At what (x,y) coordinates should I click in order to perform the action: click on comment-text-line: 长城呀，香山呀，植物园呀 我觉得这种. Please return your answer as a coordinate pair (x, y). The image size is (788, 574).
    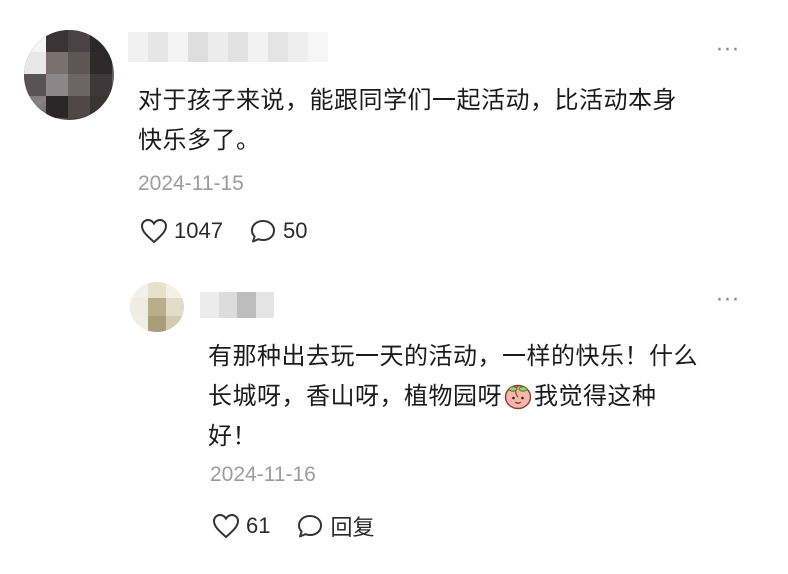
    Looking at the image, I should click on (480, 396).